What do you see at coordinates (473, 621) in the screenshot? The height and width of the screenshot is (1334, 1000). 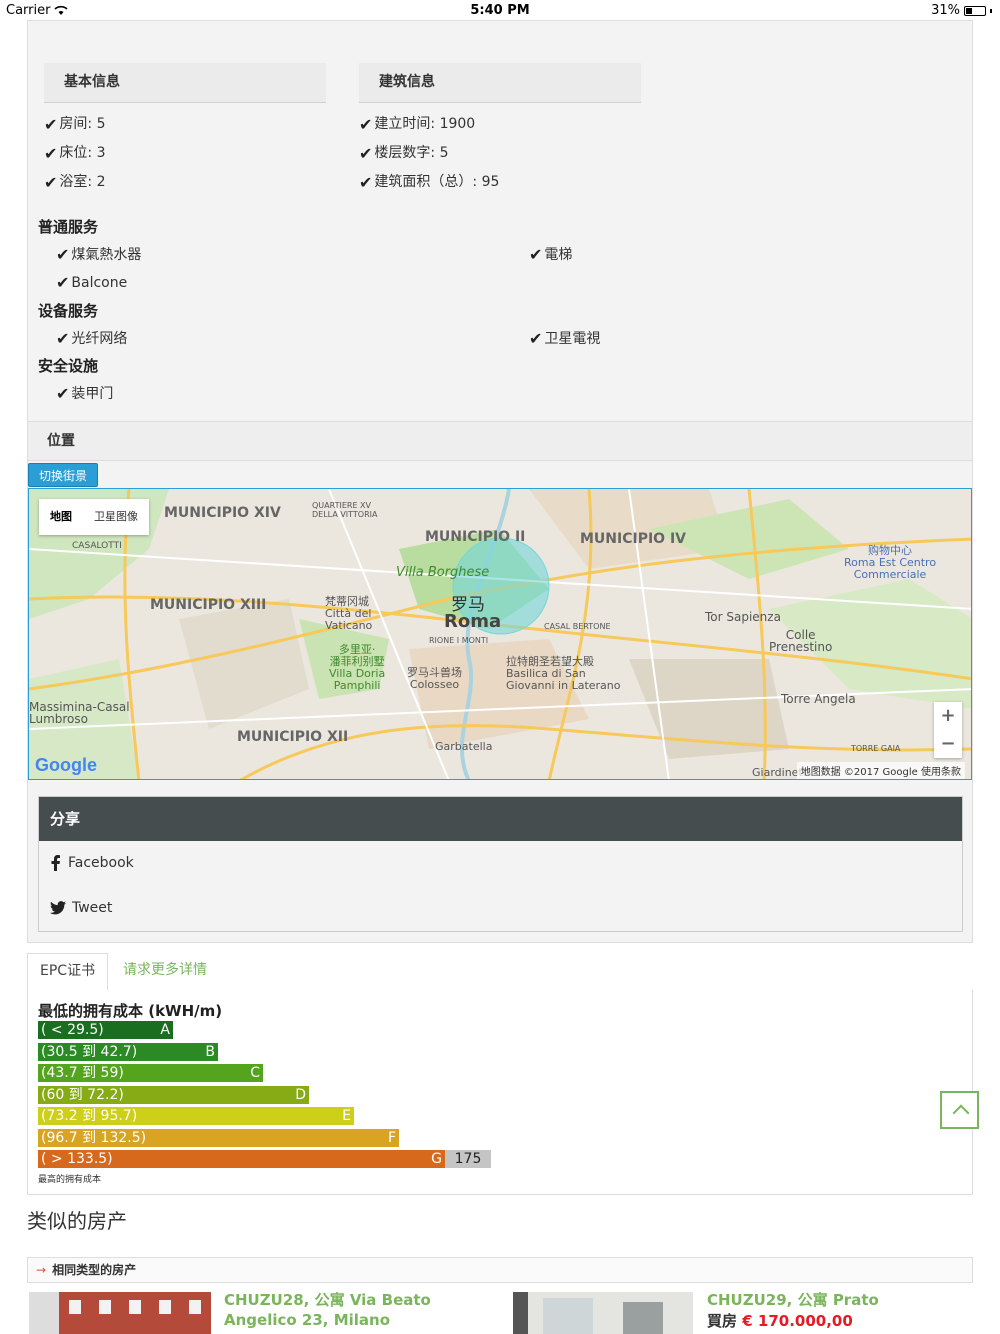 I see `map-label: Roma` at bounding box center [473, 621].